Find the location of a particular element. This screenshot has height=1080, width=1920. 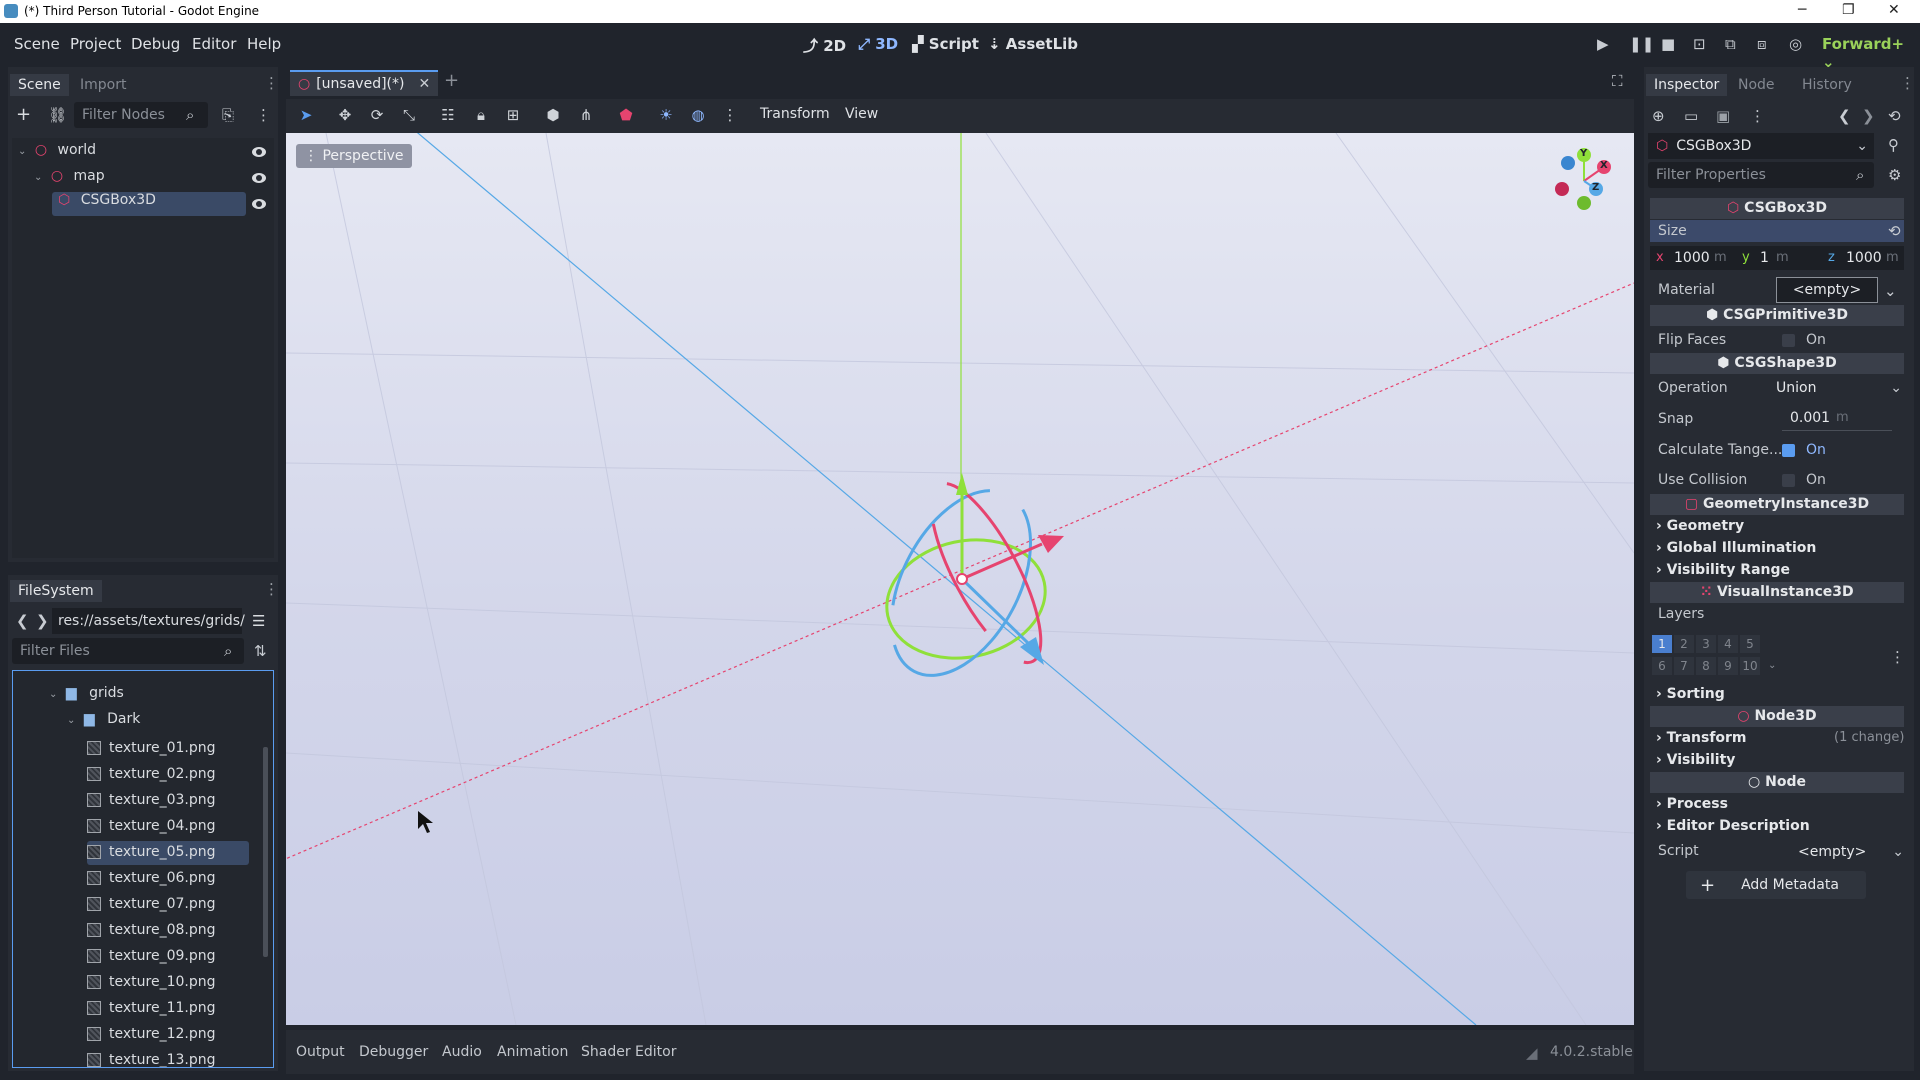

menu-view: View is located at coordinates (861, 114).